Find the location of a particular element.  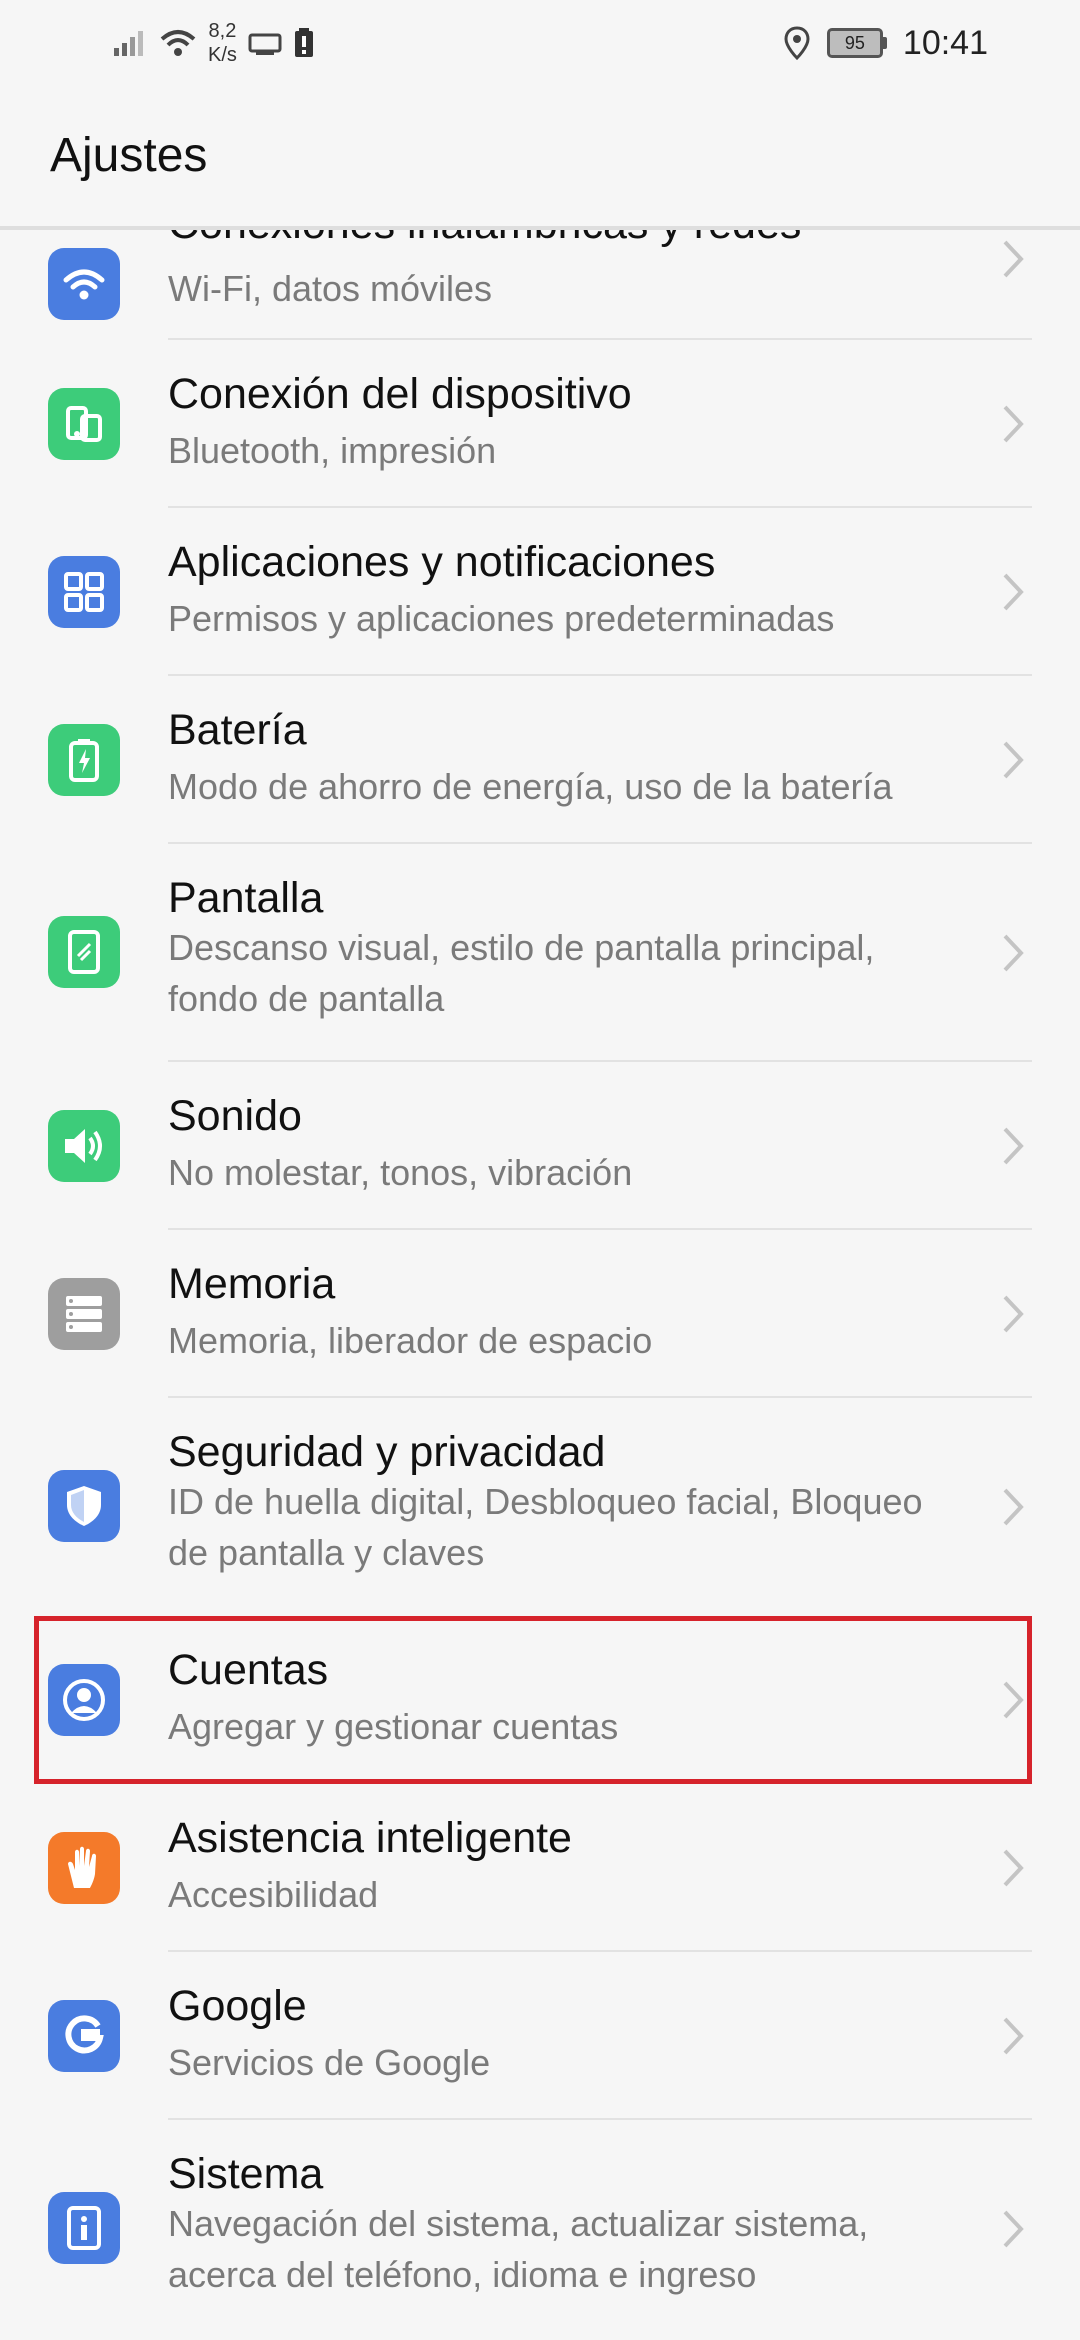

location-icon is located at coordinates (797, 43).